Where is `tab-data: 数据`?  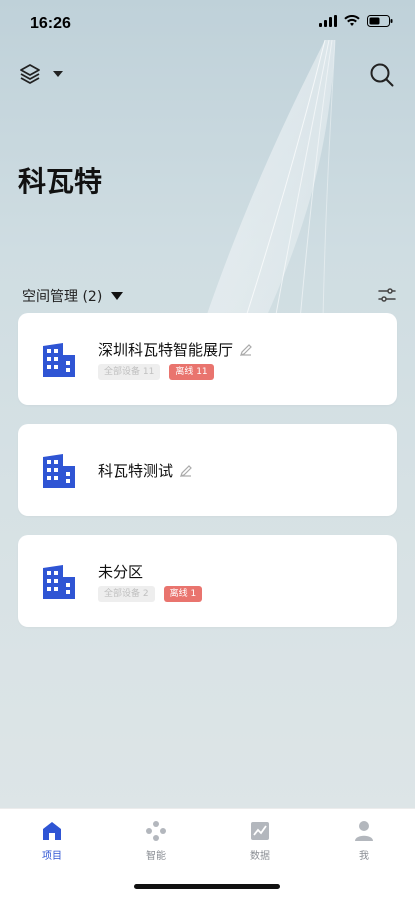
tab-data: 数据 is located at coordinates (260, 840).